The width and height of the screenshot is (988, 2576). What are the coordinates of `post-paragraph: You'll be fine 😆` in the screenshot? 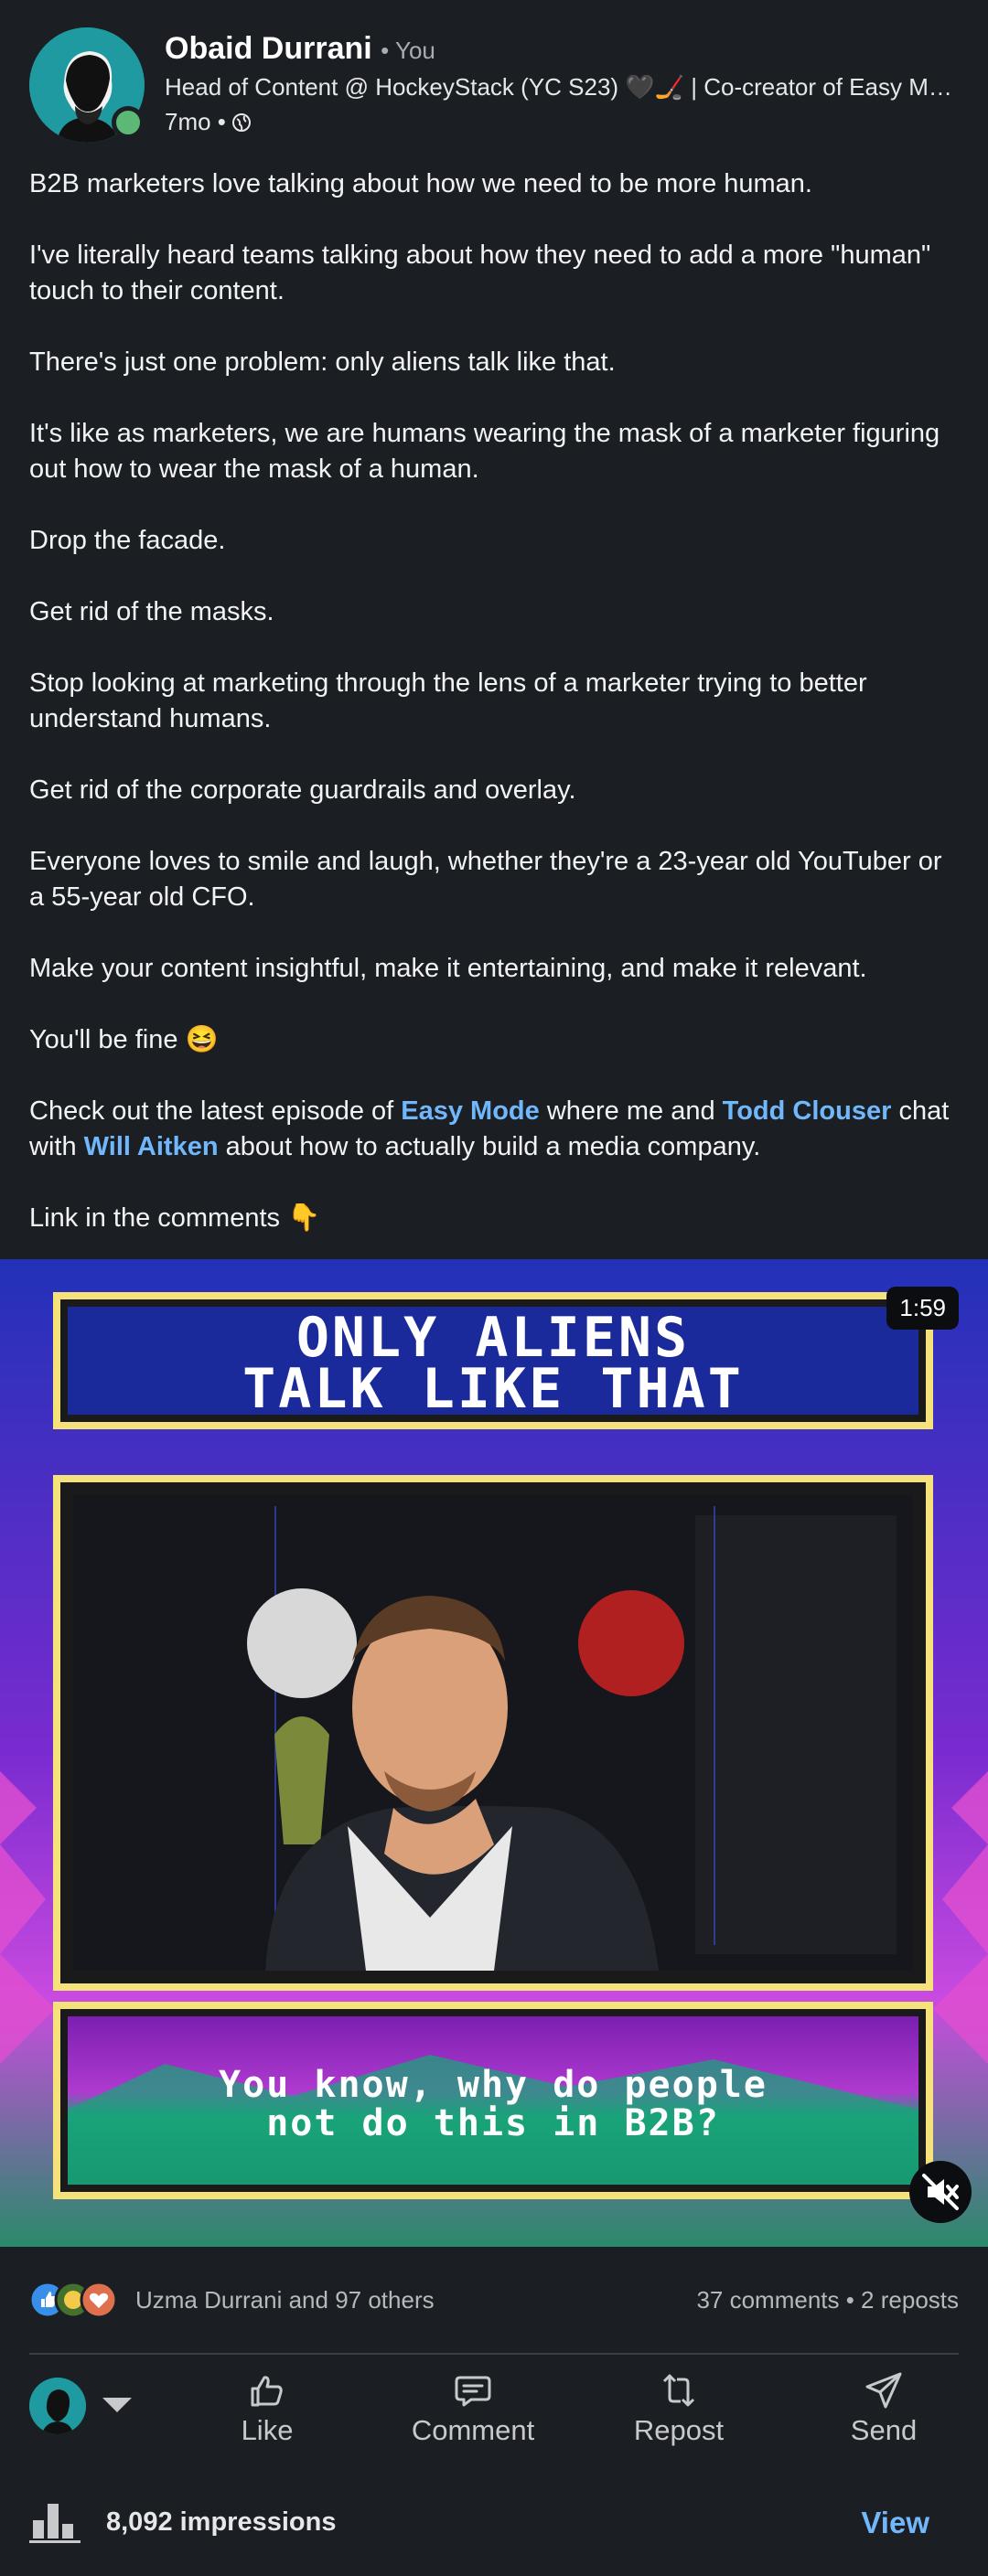 It's located at (124, 1039).